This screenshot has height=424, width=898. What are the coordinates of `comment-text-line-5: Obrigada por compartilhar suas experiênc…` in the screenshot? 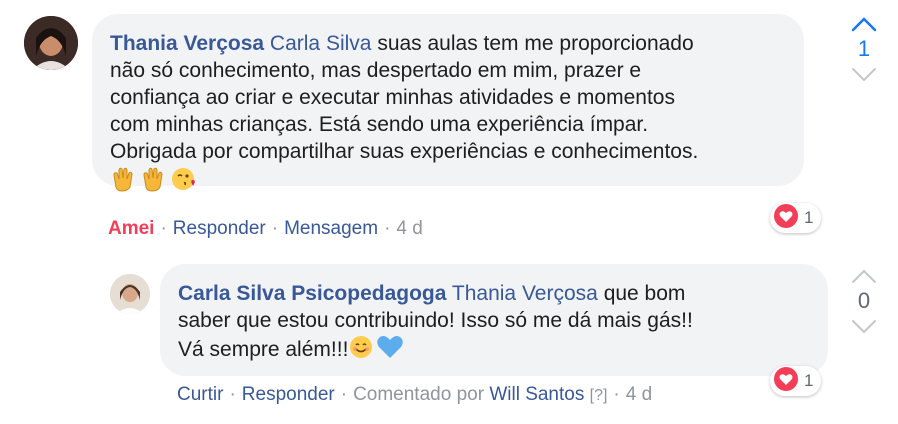 It's located at (404, 151).